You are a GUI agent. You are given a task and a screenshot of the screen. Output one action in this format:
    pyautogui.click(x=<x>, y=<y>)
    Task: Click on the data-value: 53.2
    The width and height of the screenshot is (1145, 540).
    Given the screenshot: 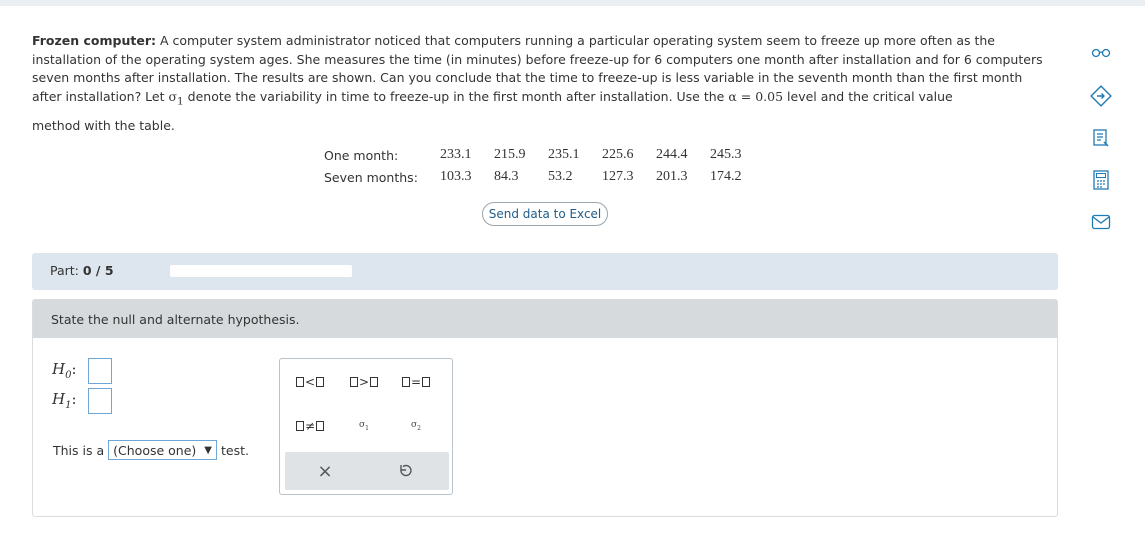 What is the action you would take?
    pyautogui.click(x=560, y=176)
    